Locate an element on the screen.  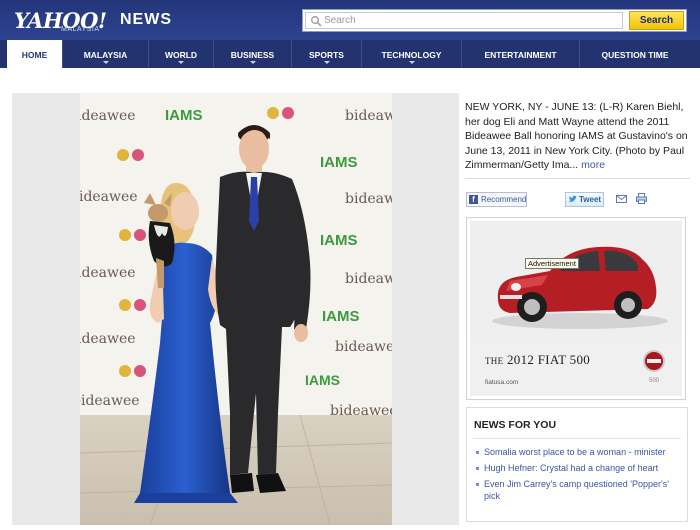
logo-region-text: MALAYSIA is located at coordinates (80, 29).